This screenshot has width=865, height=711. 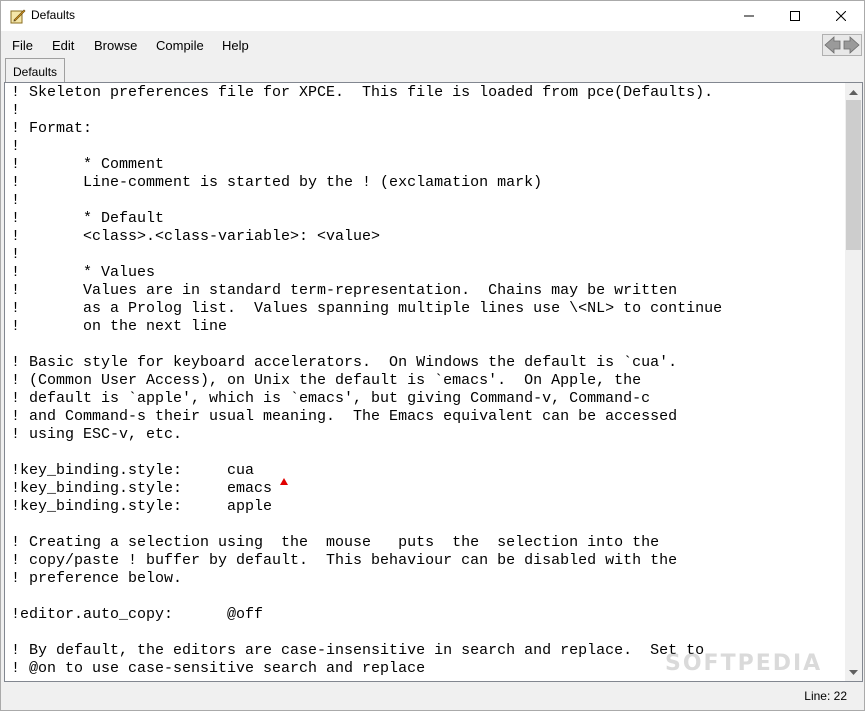 I want to click on scroll-down-button, so click(x=853, y=672).